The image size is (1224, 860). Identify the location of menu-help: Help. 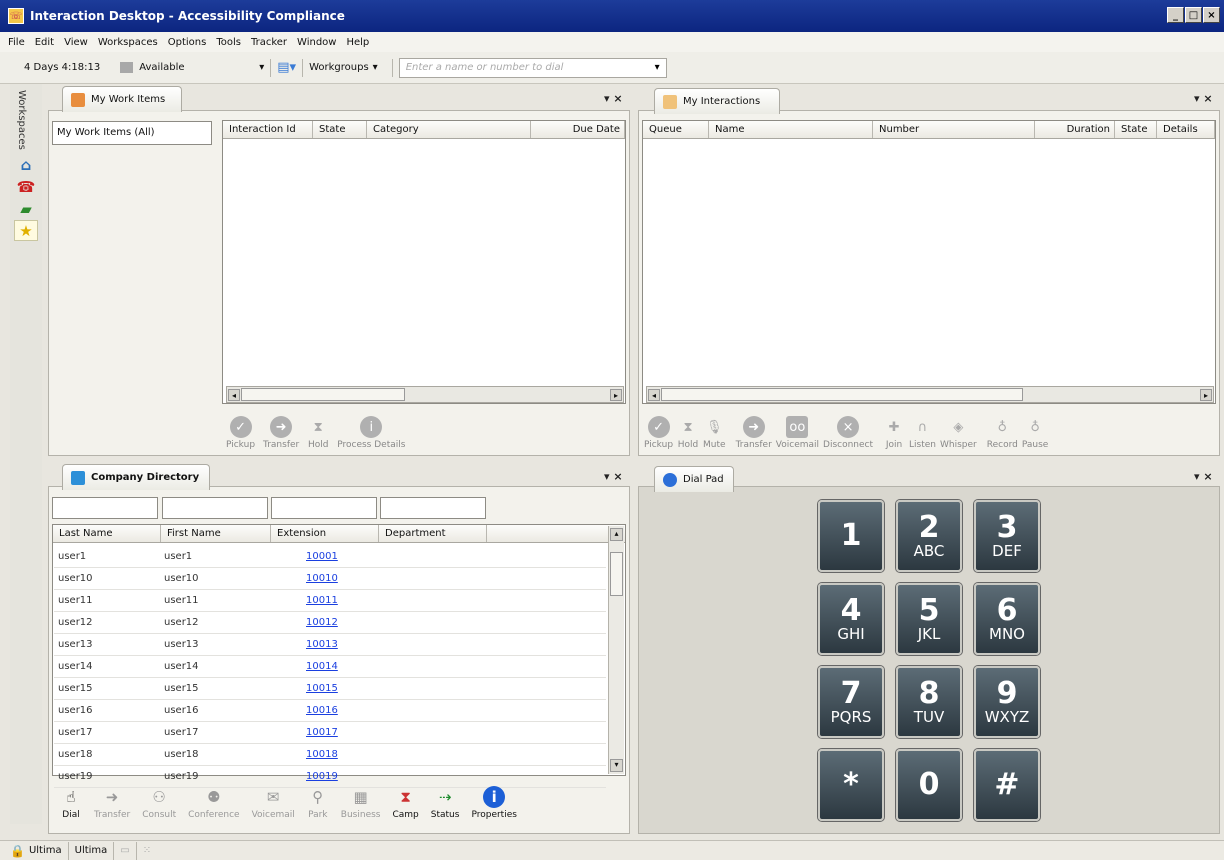
(357, 42).